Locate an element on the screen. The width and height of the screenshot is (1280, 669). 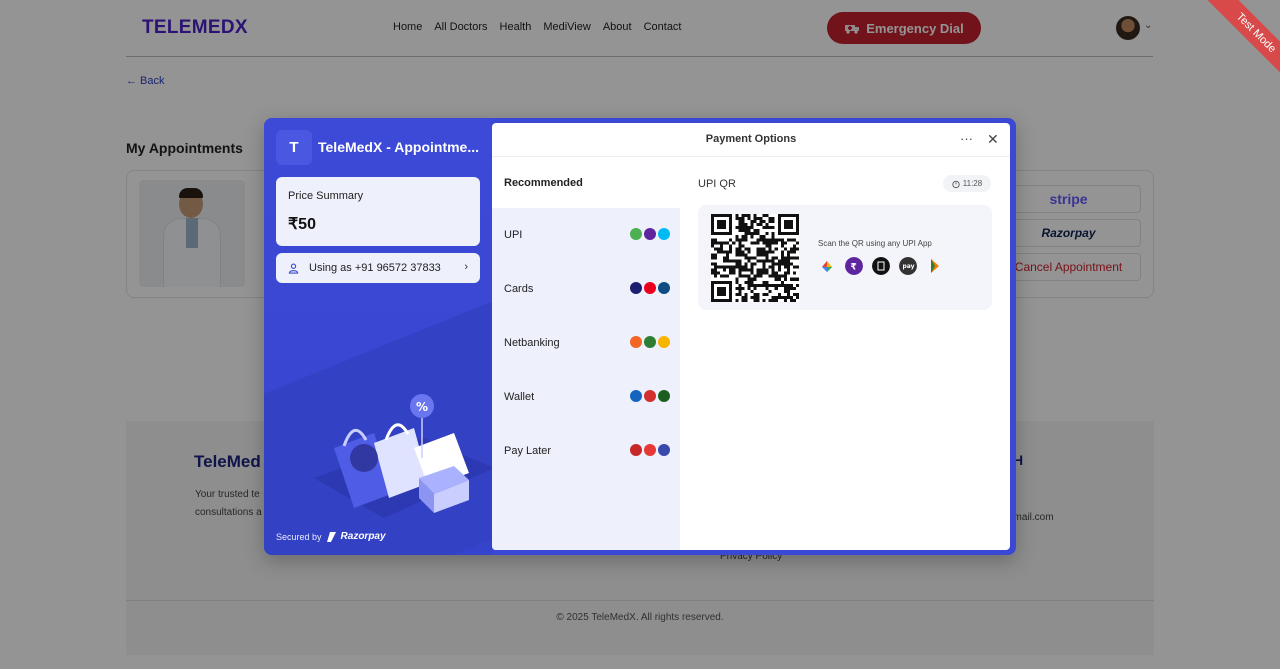
bhim-icon is located at coordinates (935, 266).